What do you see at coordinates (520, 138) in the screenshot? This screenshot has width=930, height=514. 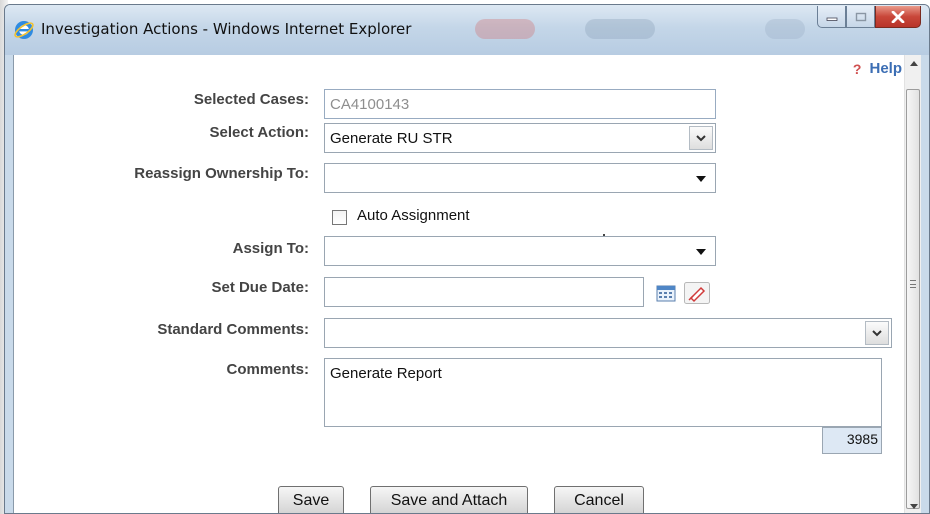 I see `select-action-dropdown: Generate RU STR` at bounding box center [520, 138].